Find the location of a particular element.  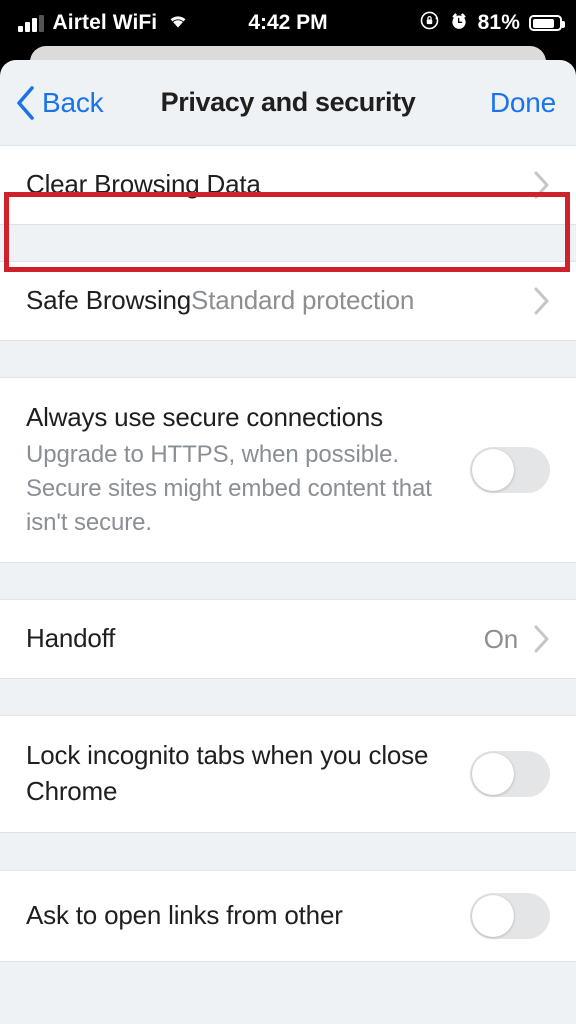

group-clear-browsing-data: Clear Browsing Data is located at coordinates (288, 185).